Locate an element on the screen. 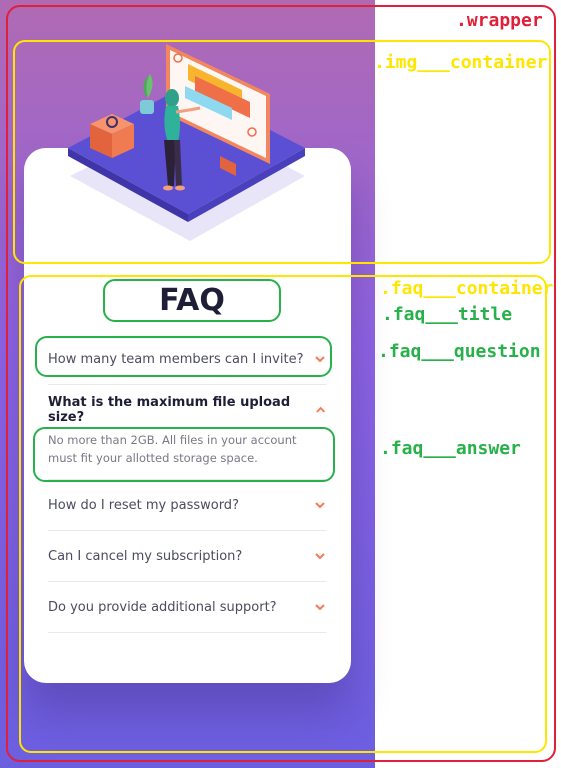 Image resolution: width=561 pixels, height=768 pixels. wrapper-label: .wrapper is located at coordinates (499, 20).